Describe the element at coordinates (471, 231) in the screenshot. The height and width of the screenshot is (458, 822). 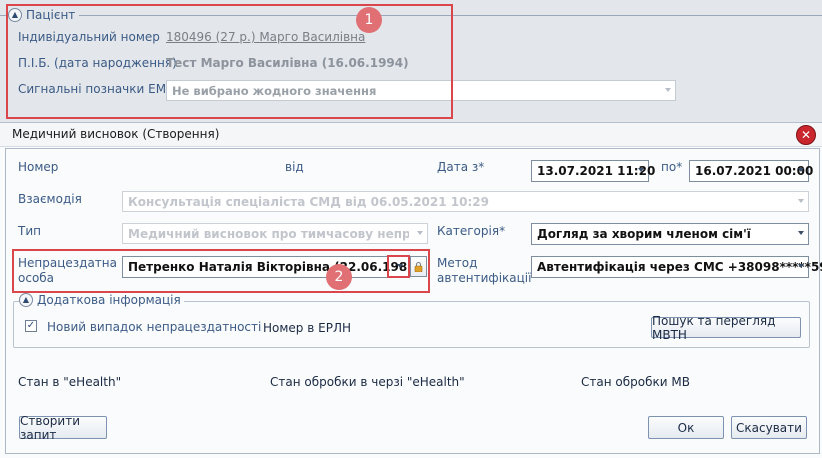
I see `category-label: Категорія*` at that location.